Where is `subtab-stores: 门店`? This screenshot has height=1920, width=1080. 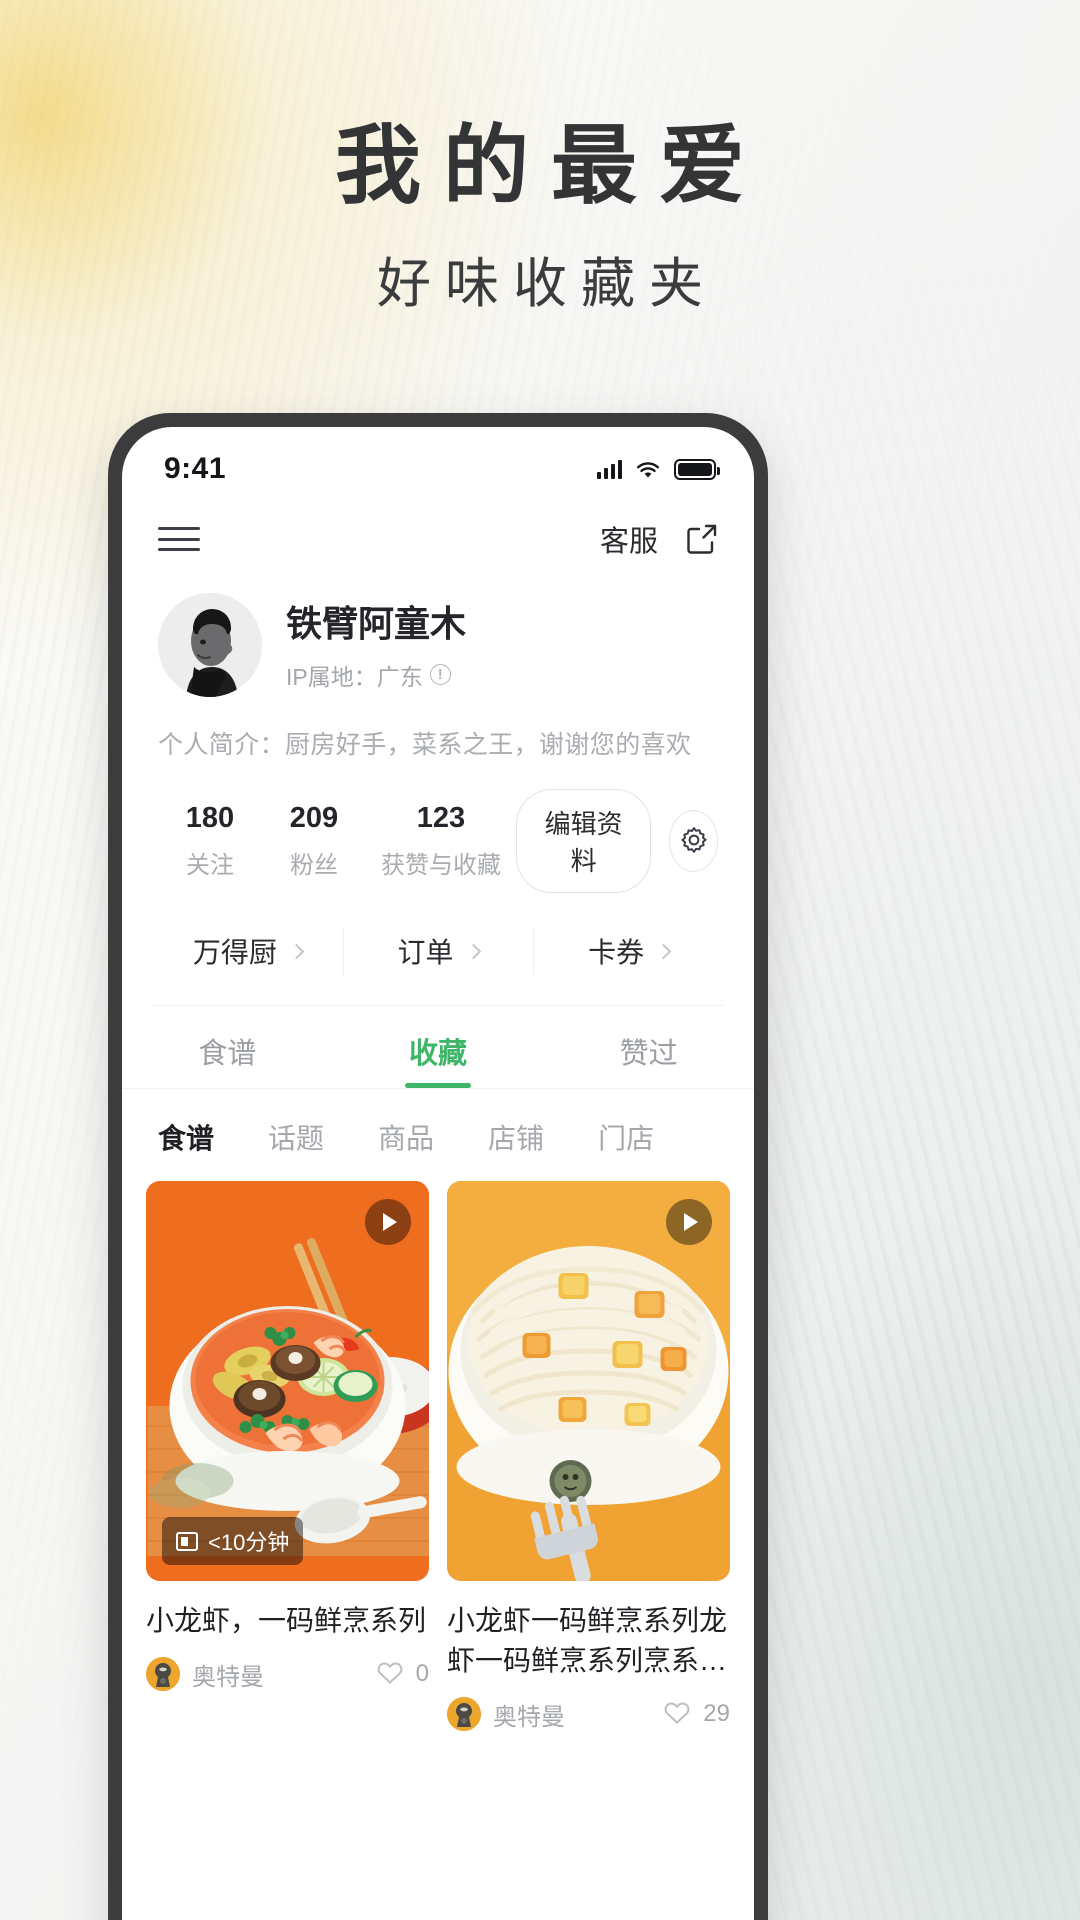
subtab-stores: 门店 is located at coordinates (626, 1137).